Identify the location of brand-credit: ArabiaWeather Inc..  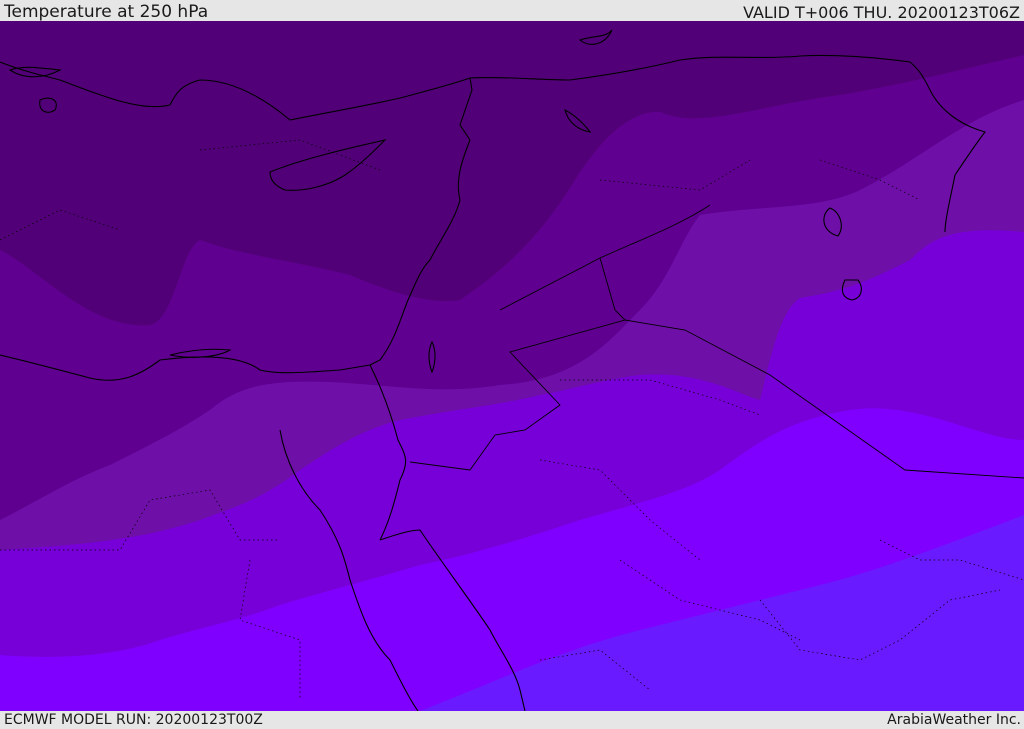
(954, 720).